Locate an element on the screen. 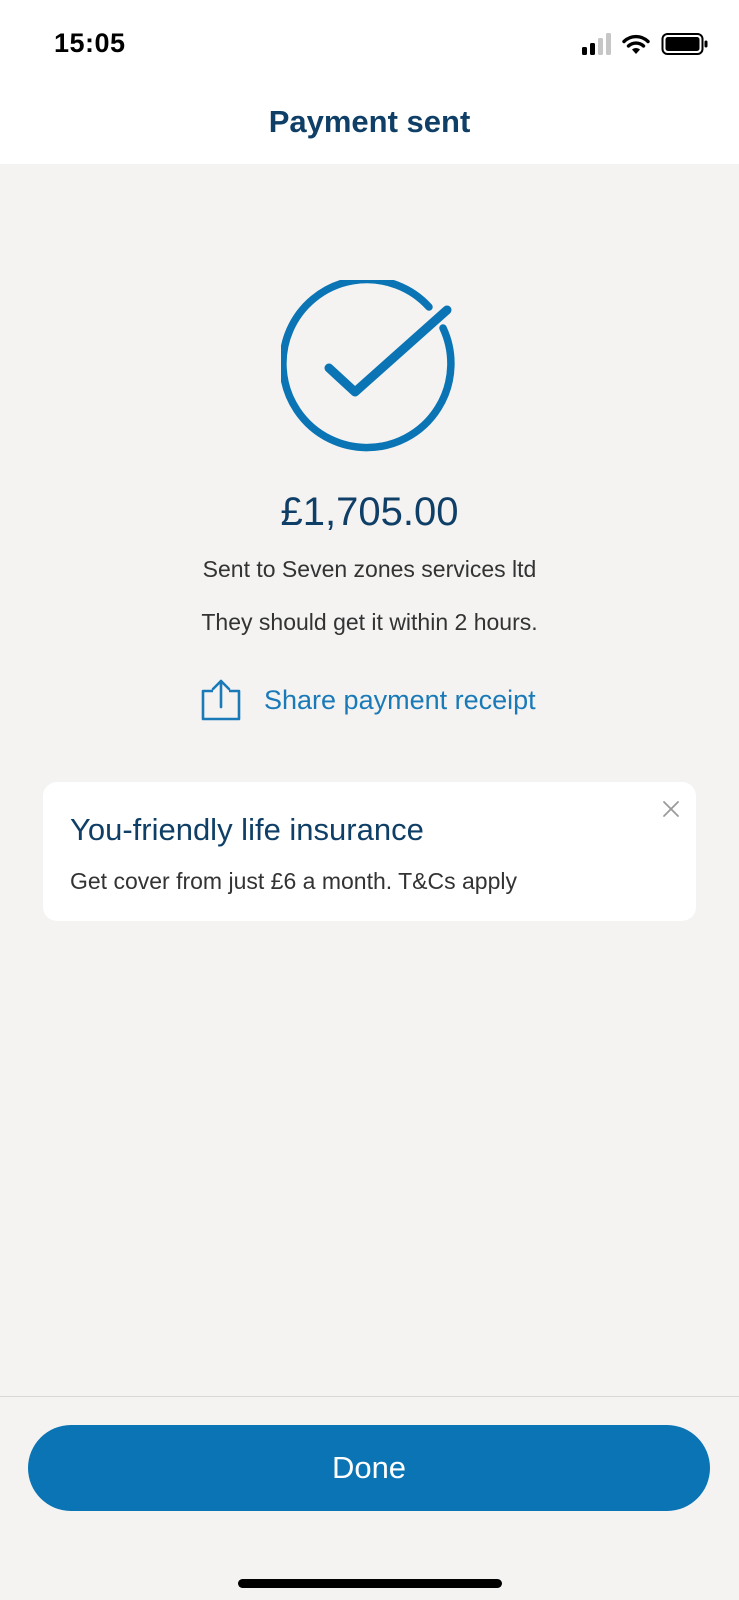 The height and width of the screenshot is (1600, 739). share-receipt-label: Share payment receipt is located at coordinates (400, 700).